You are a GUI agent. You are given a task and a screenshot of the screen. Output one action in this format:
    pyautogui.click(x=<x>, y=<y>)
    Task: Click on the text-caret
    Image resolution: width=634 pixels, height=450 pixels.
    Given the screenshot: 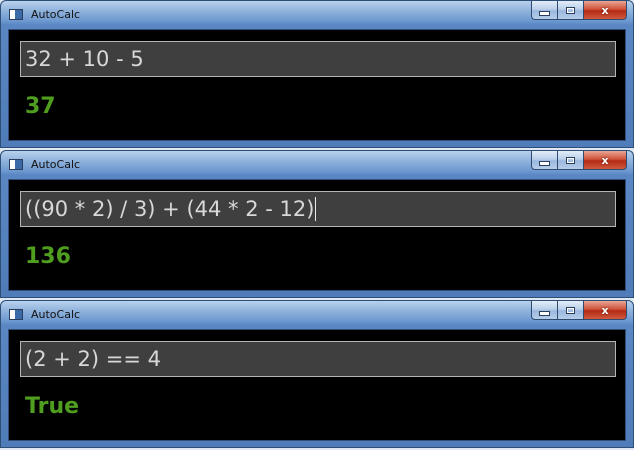 What is the action you would take?
    pyautogui.click(x=316, y=208)
    